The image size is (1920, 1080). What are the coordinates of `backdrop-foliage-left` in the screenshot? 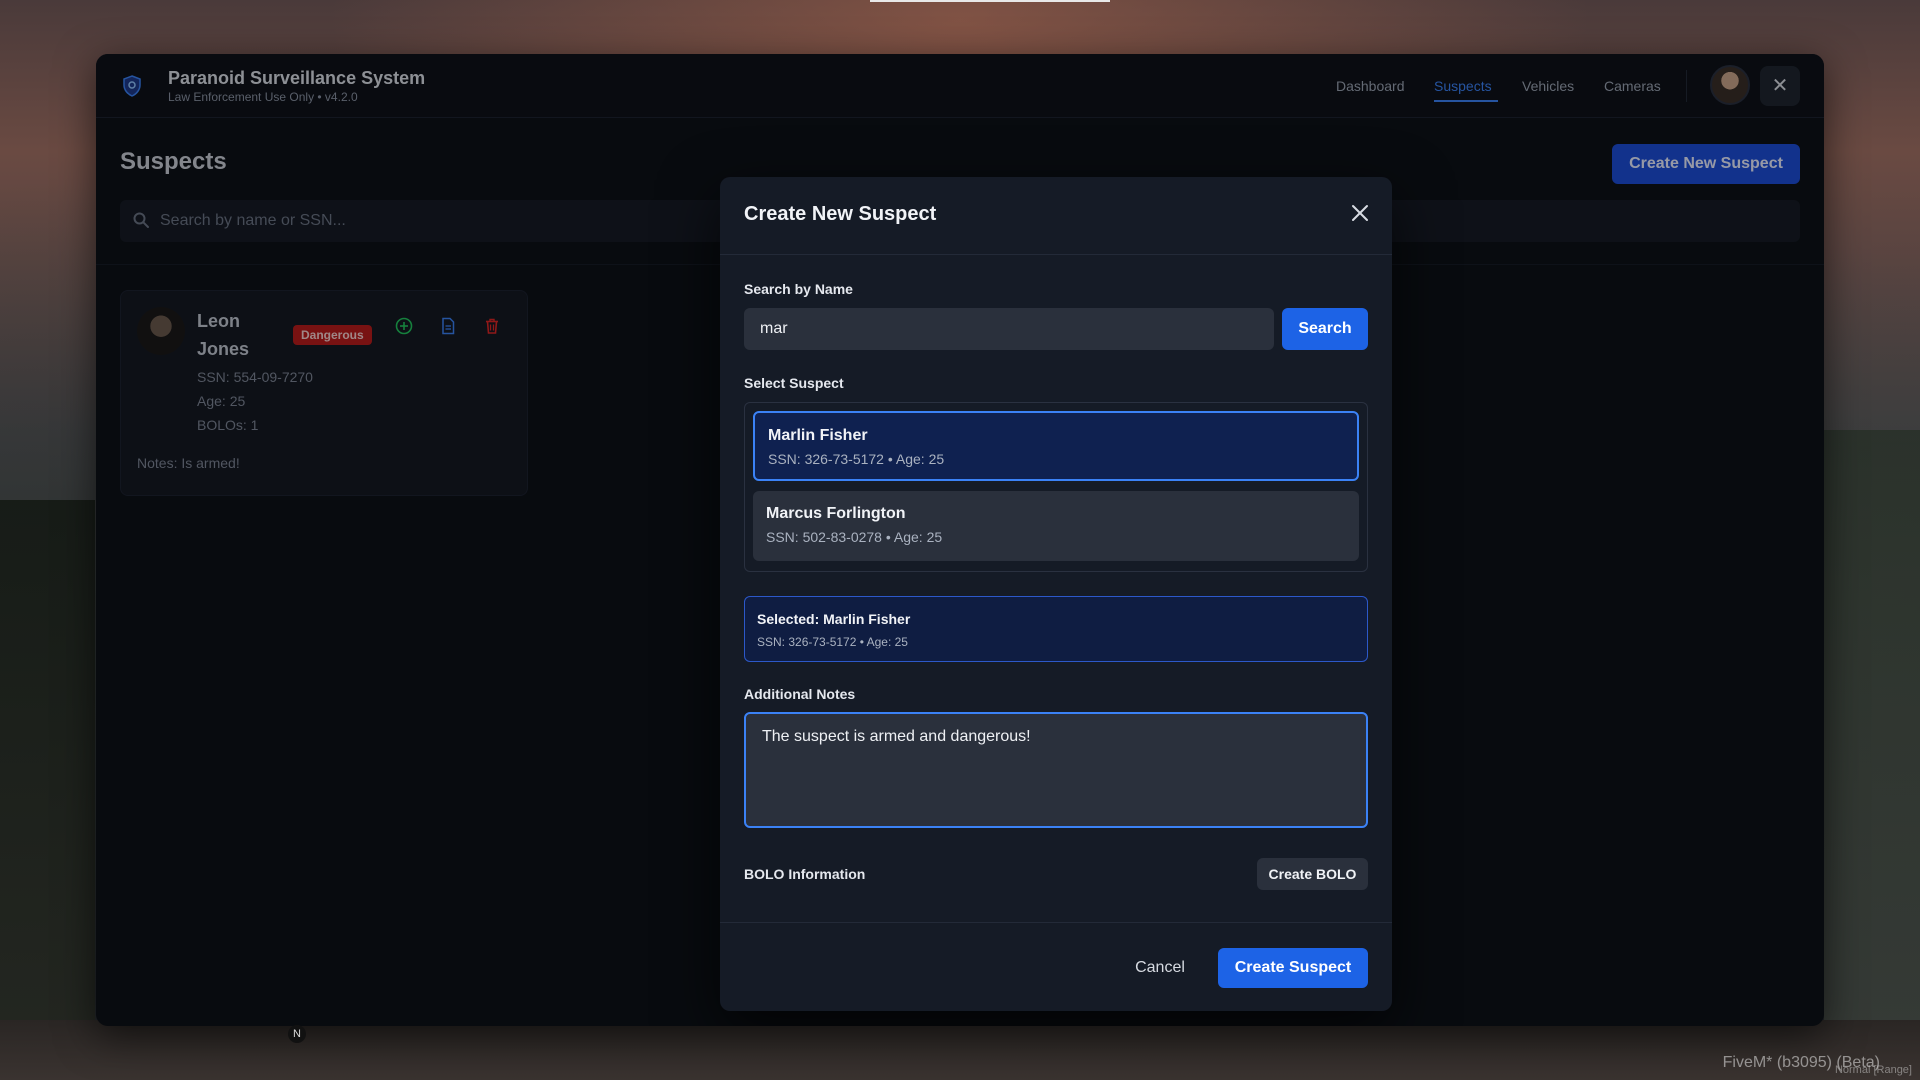 It's located at (47, 760).